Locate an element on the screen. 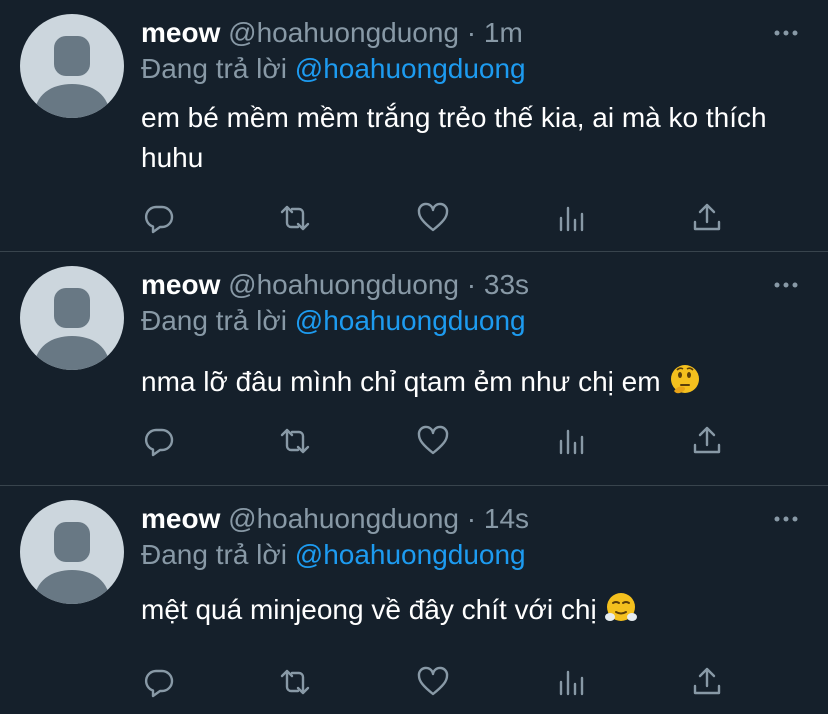 This screenshot has height=714, width=828. tweet-text: mệt quá minjeong về đây chít với chị is located at coordinates (369, 609).